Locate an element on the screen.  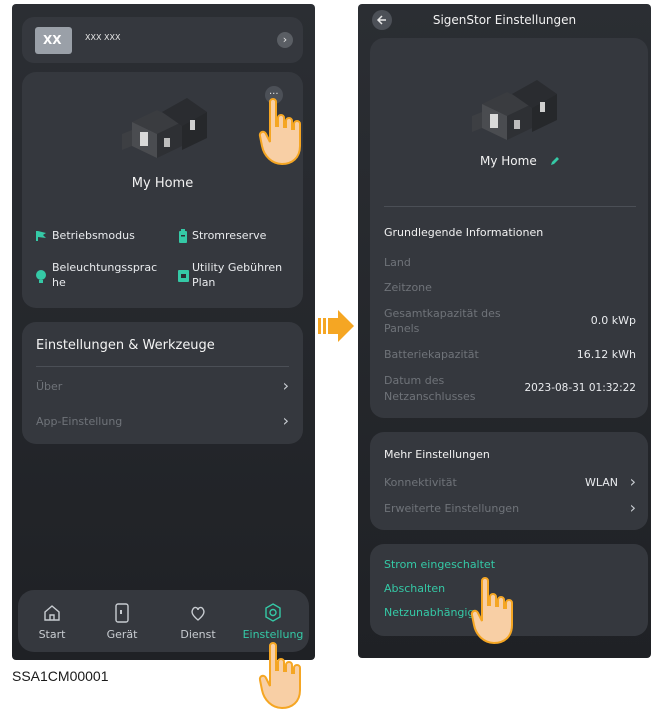
info-label-line1: Gesamtkapazität des is located at coordinates (442, 313).